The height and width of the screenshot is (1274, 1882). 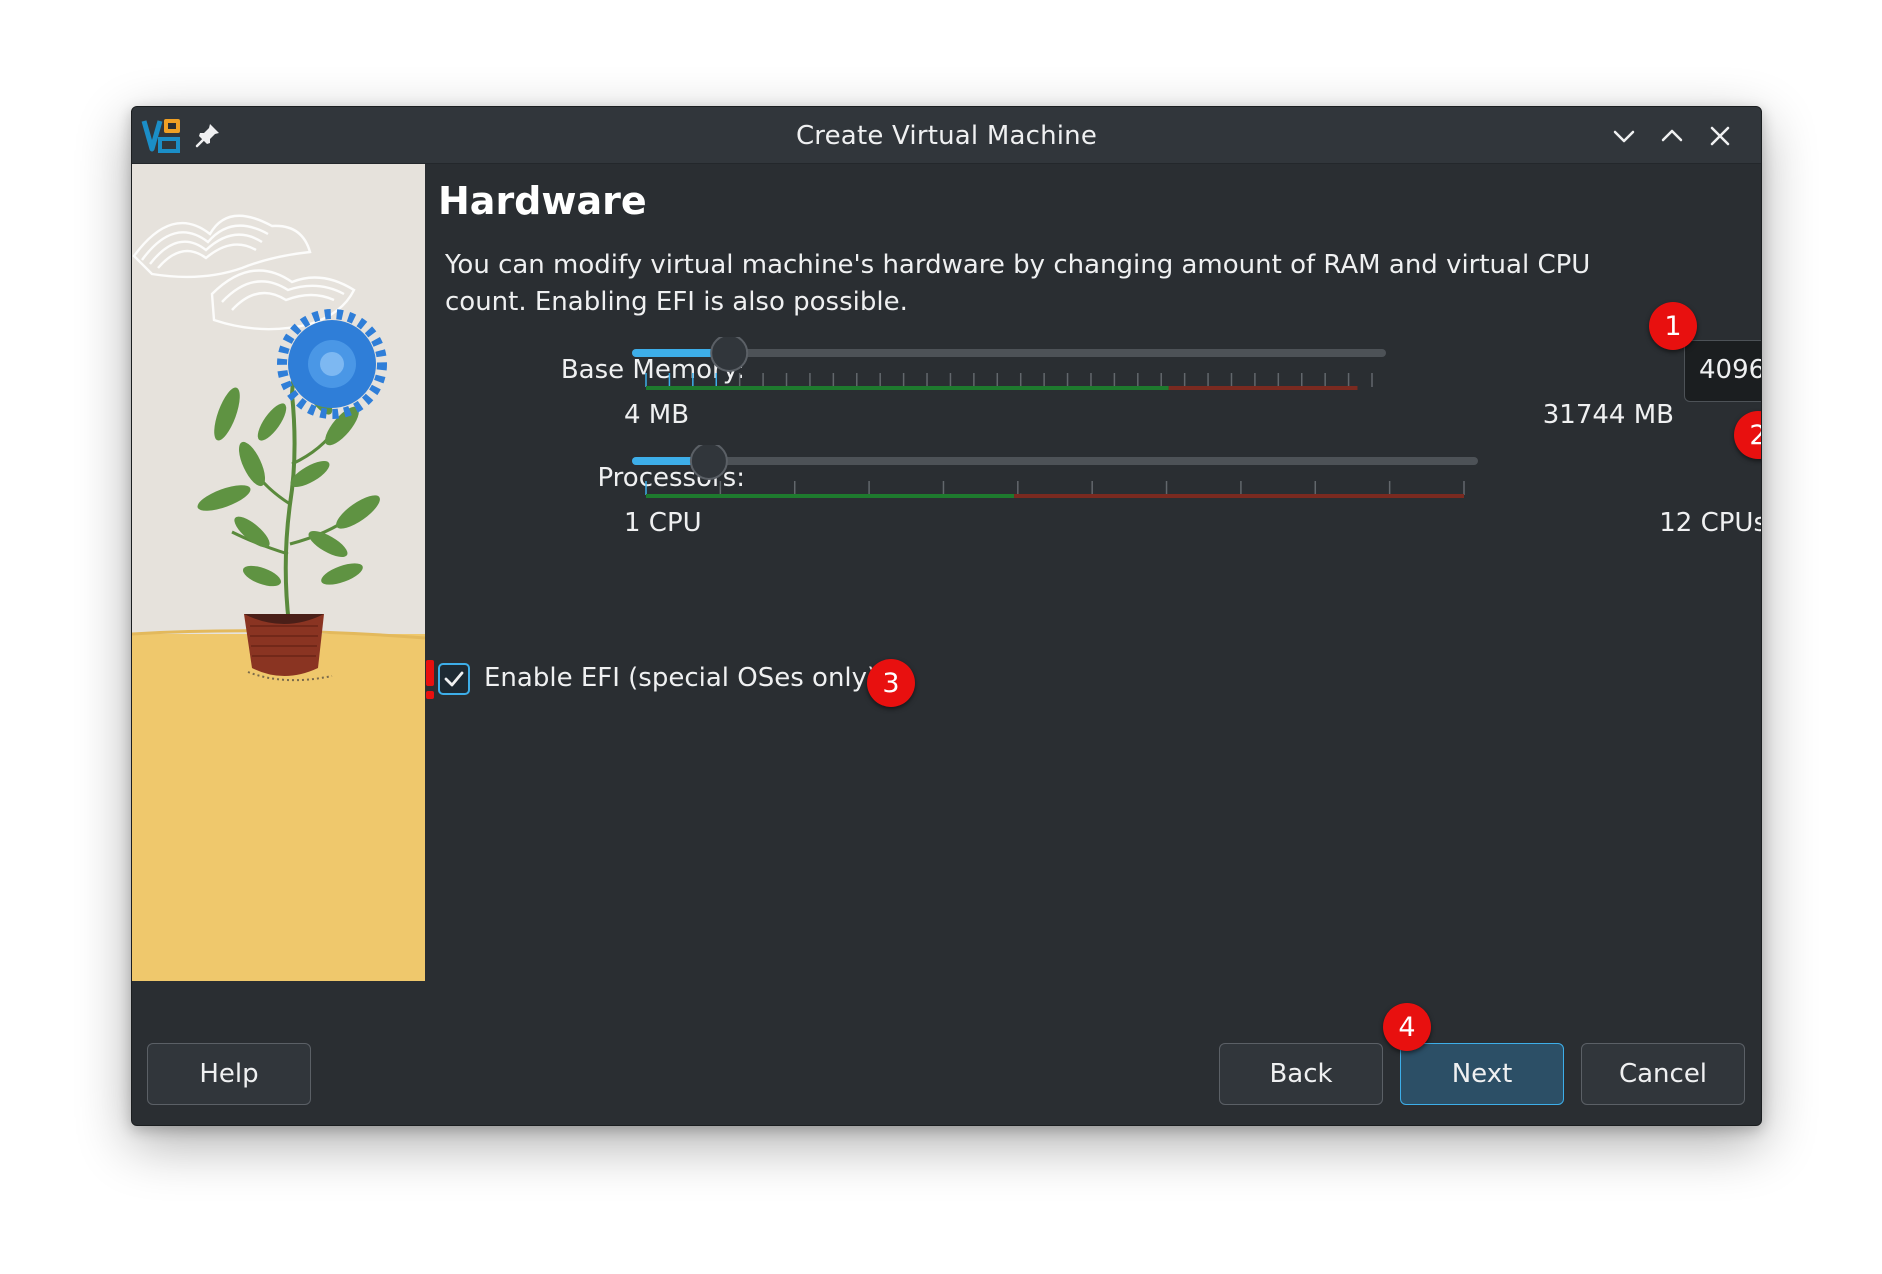 I want to click on close-button, so click(x=1720, y=136).